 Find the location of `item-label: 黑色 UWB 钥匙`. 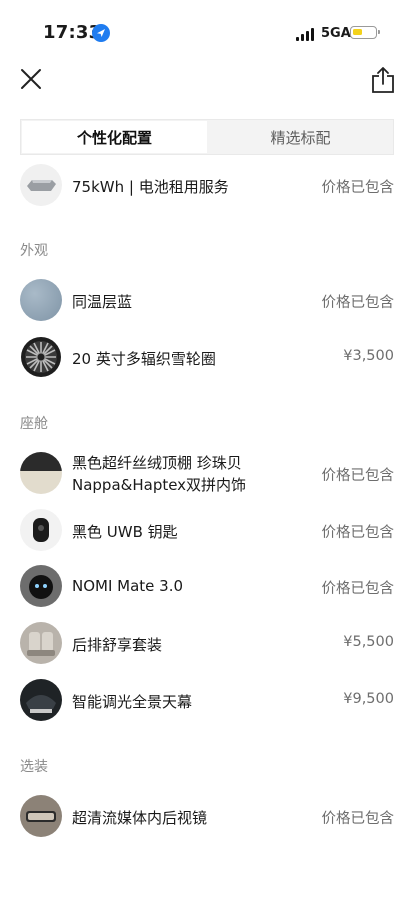

item-label: 黑色 UWB 钥匙 is located at coordinates (125, 532).